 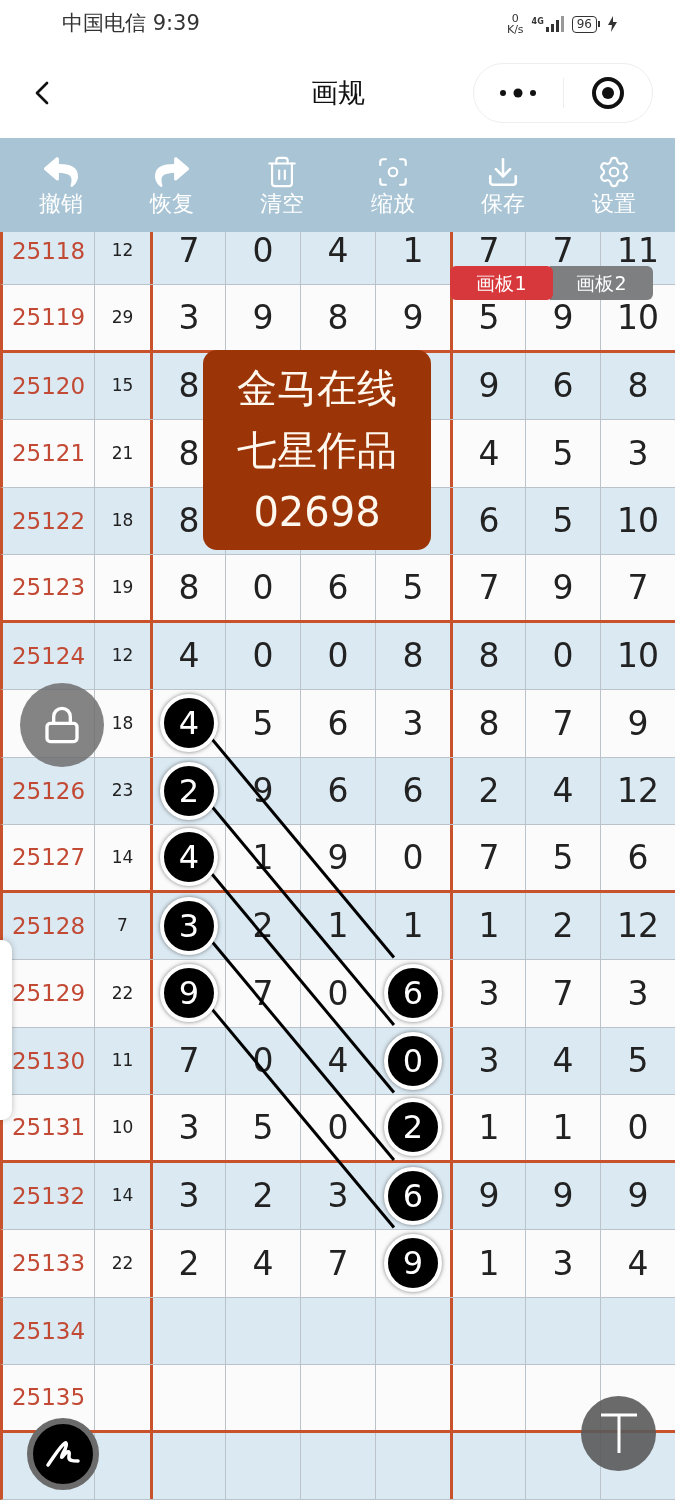 What do you see at coordinates (337, 92) in the screenshot?
I see `page-title: 画规` at bounding box center [337, 92].